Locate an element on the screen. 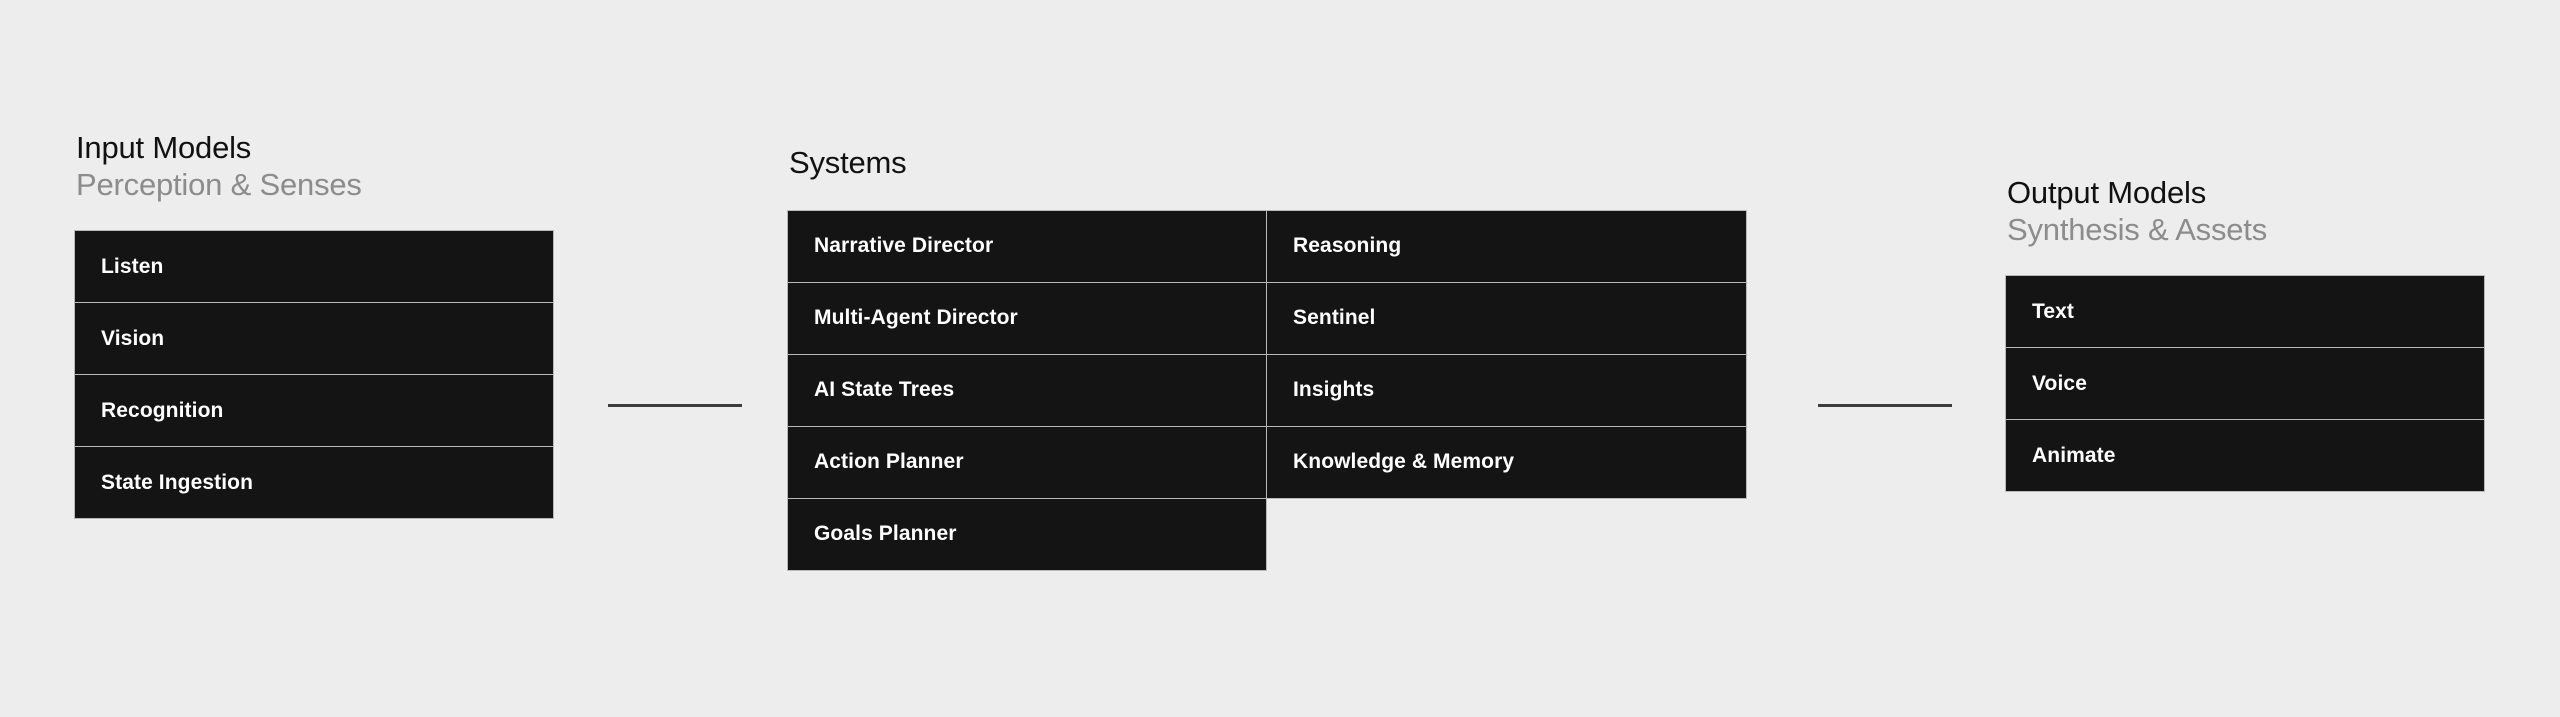 The width and height of the screenshot is (2560, 717). node-state-ingestion: State Ingestion is located at coordinates (314, 483).